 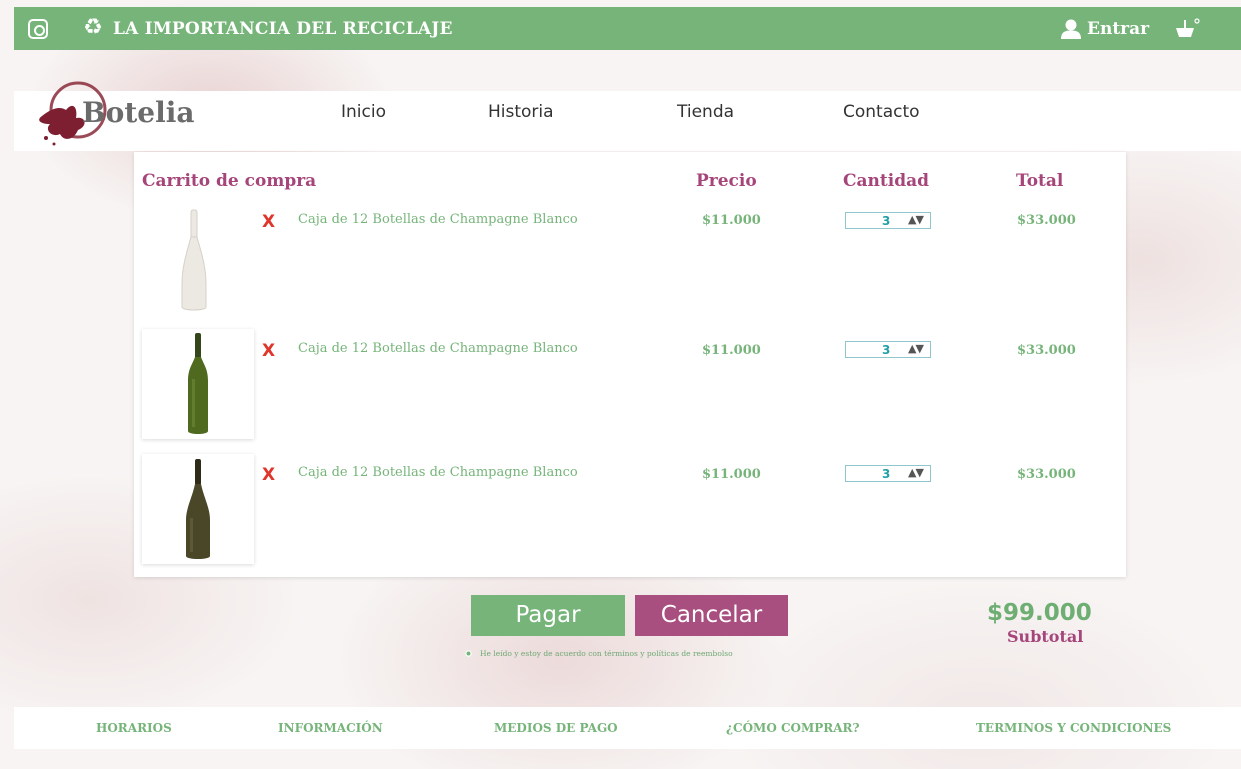 I want to click on quantity-header: Cantidad, so click(x=886, y=181).